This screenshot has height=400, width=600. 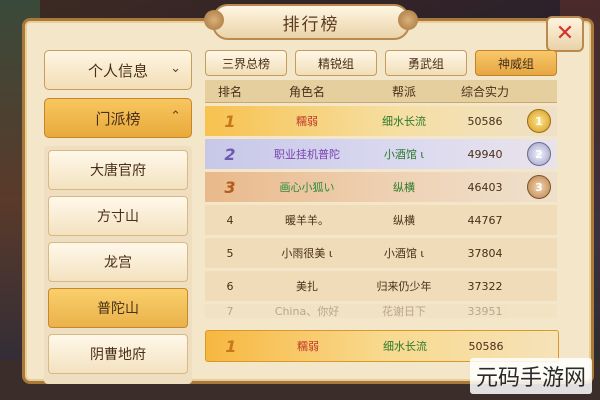 I want to click on sect-item-longgong: 龙宫, so click(x=118, y=262).